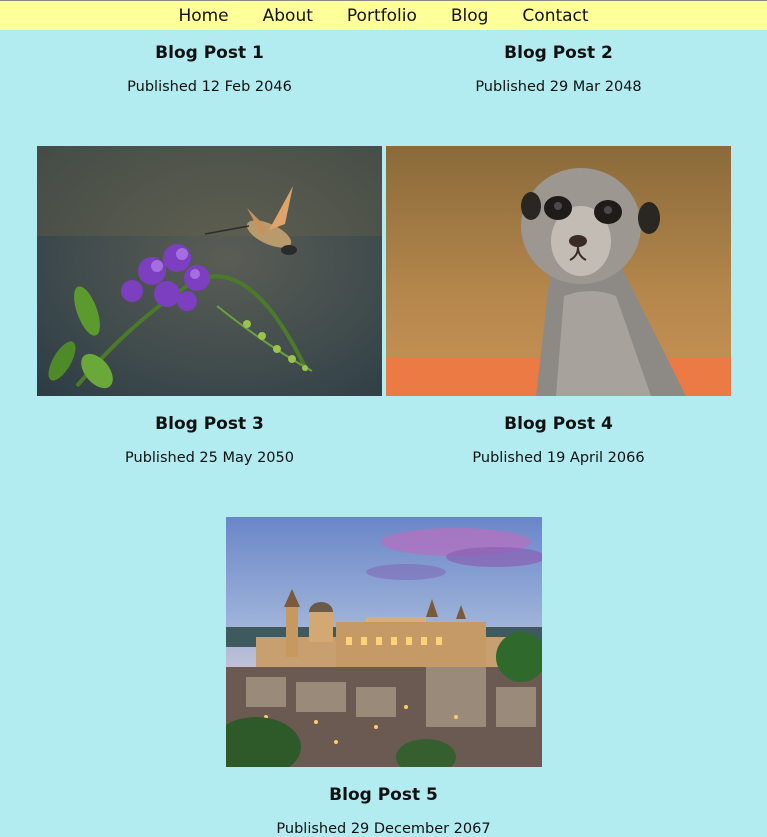  What do you see at coordinates (209, 87) in the screenshot?
I see `post-date-1: Published 12 Feb 2046` at bounding box center [209, 87].